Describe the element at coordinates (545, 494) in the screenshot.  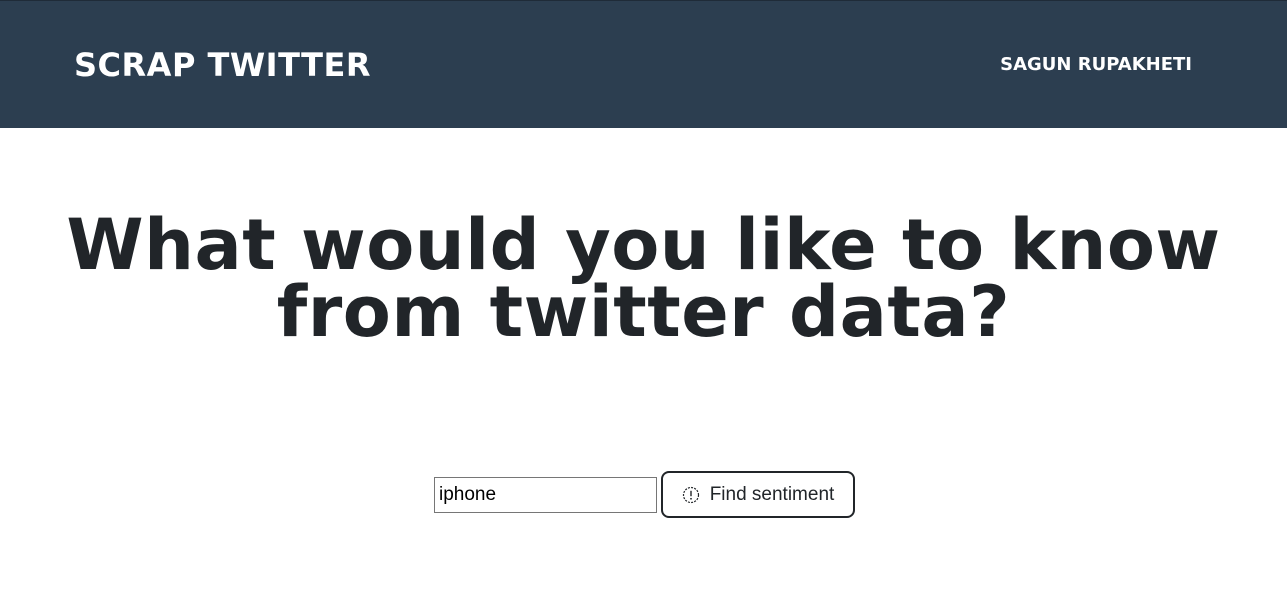
I see `search-input` at that location.